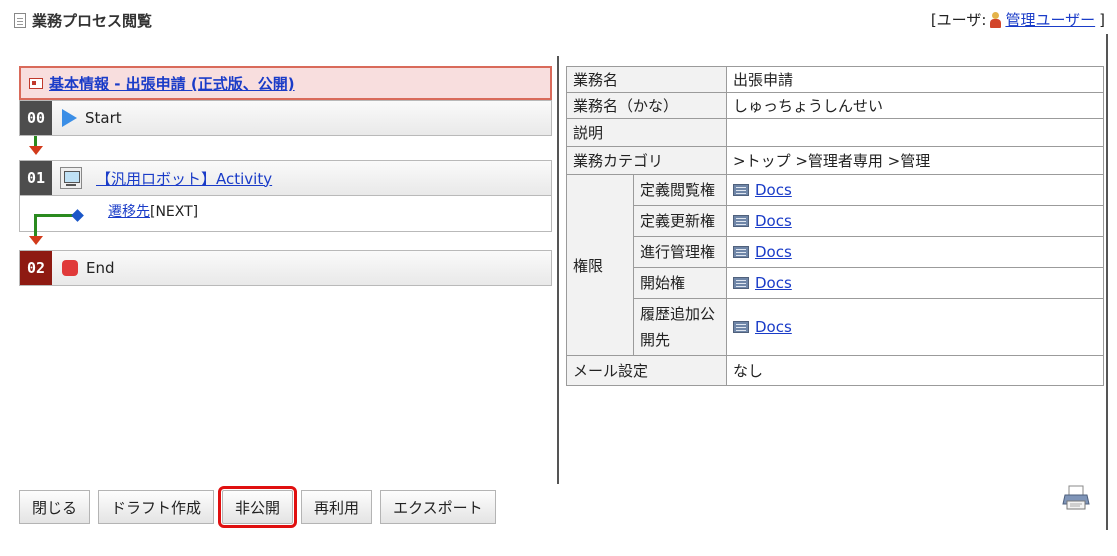 This screenshot has width=1117, height=556. What do you see at coordinates (915, 79) in the screenshot?
I see `business-name-value: 出張申請` at bounding box center [915, 79].